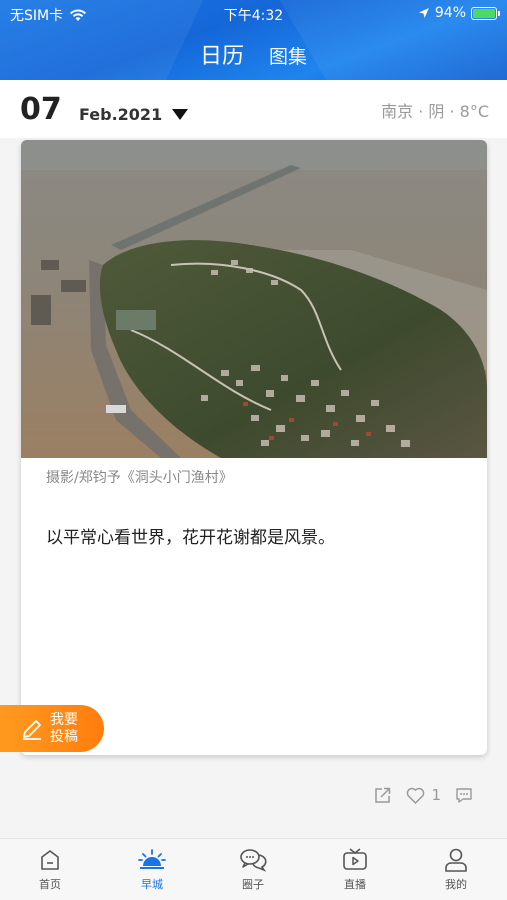  I want to click on card-actions: 1, so click(423, 795).